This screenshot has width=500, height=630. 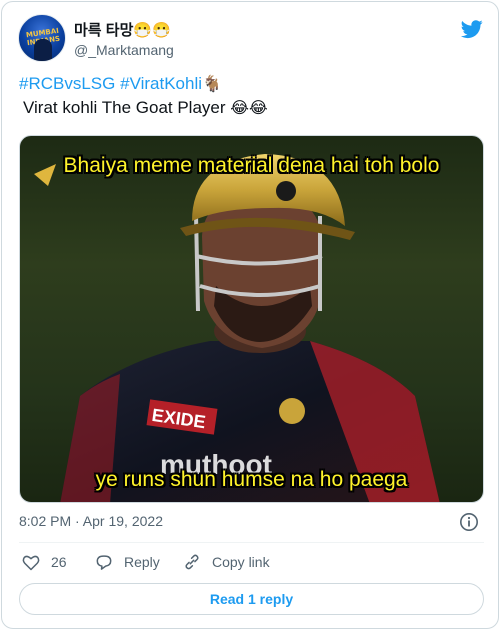 What do you see at coordinates (104, 562) in the screenshot?
I see `reply-icon` at bounding box center [104, 562].